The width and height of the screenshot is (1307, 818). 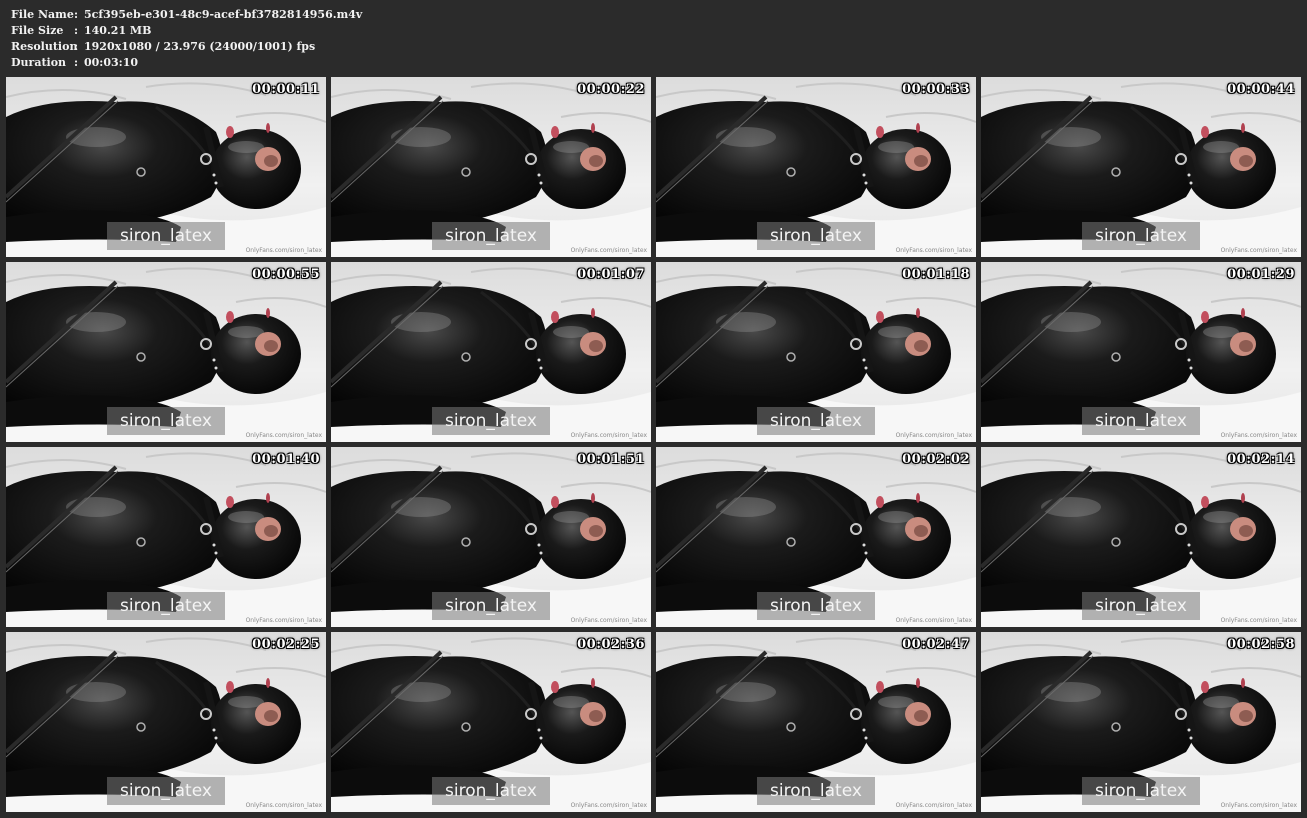 I want to click on info-value: 5cf395eb-e301-48c9-acef-bf3782814956.m4v, so click(x=223, y=14).